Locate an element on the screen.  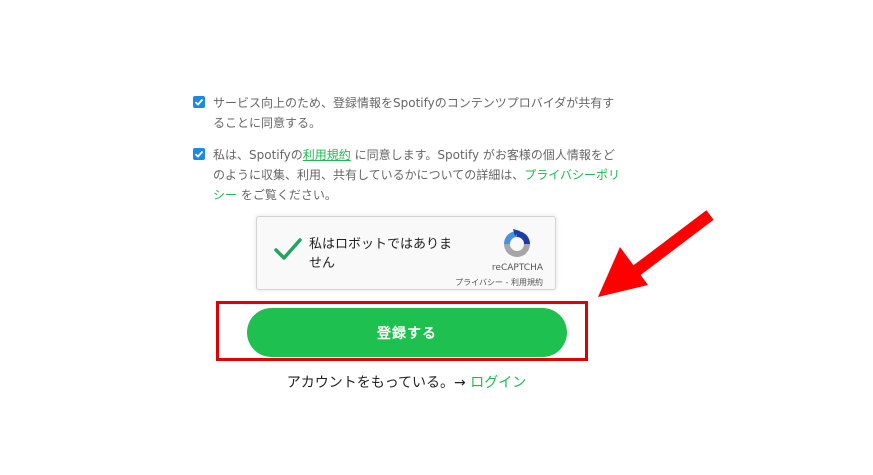
register-button: 登録する is located at coordinates (407, 332).